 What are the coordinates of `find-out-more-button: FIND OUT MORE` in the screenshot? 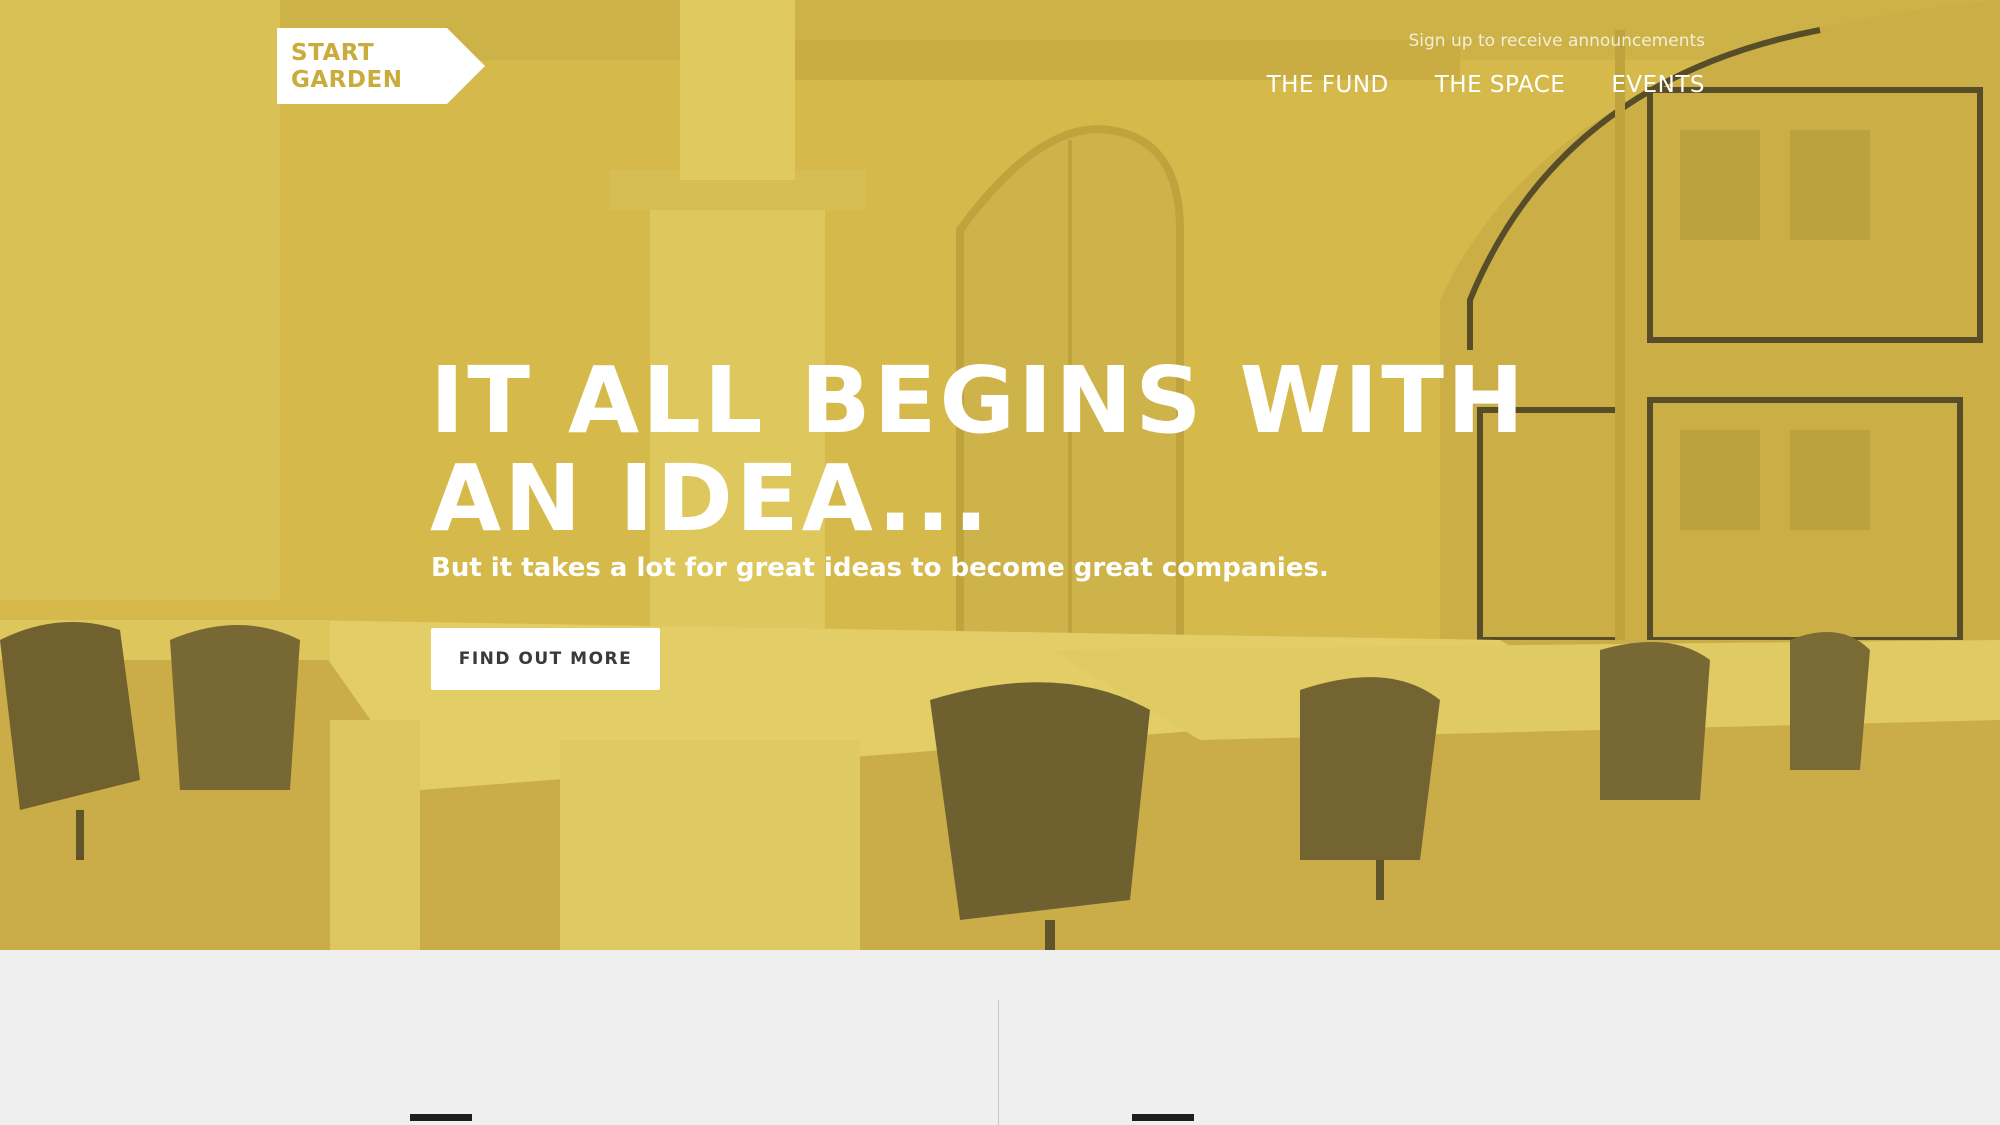 It's located at (545, 659).